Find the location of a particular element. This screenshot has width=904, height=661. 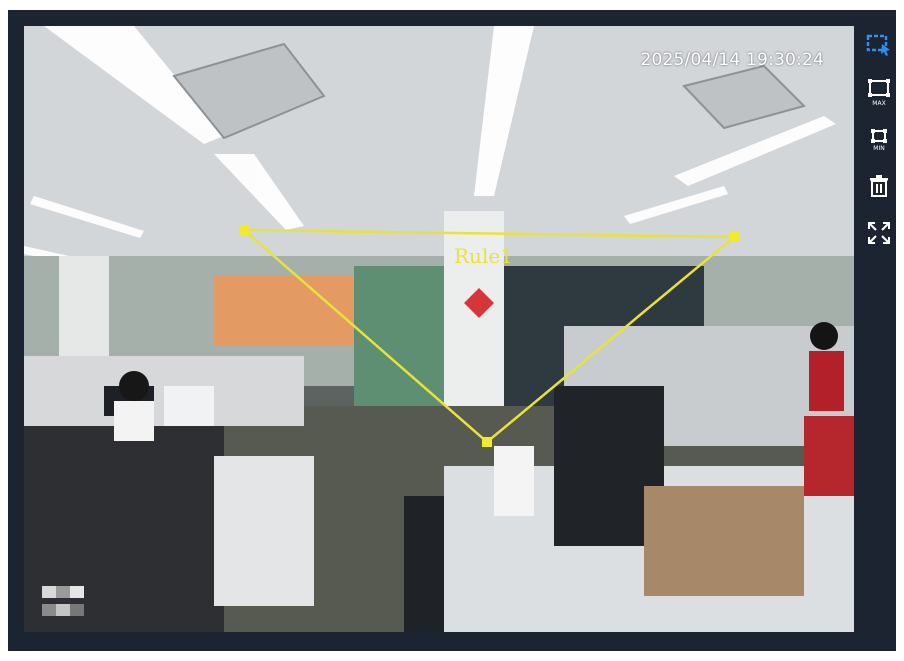

draw-region-icon is located at coordinates (878, 45).